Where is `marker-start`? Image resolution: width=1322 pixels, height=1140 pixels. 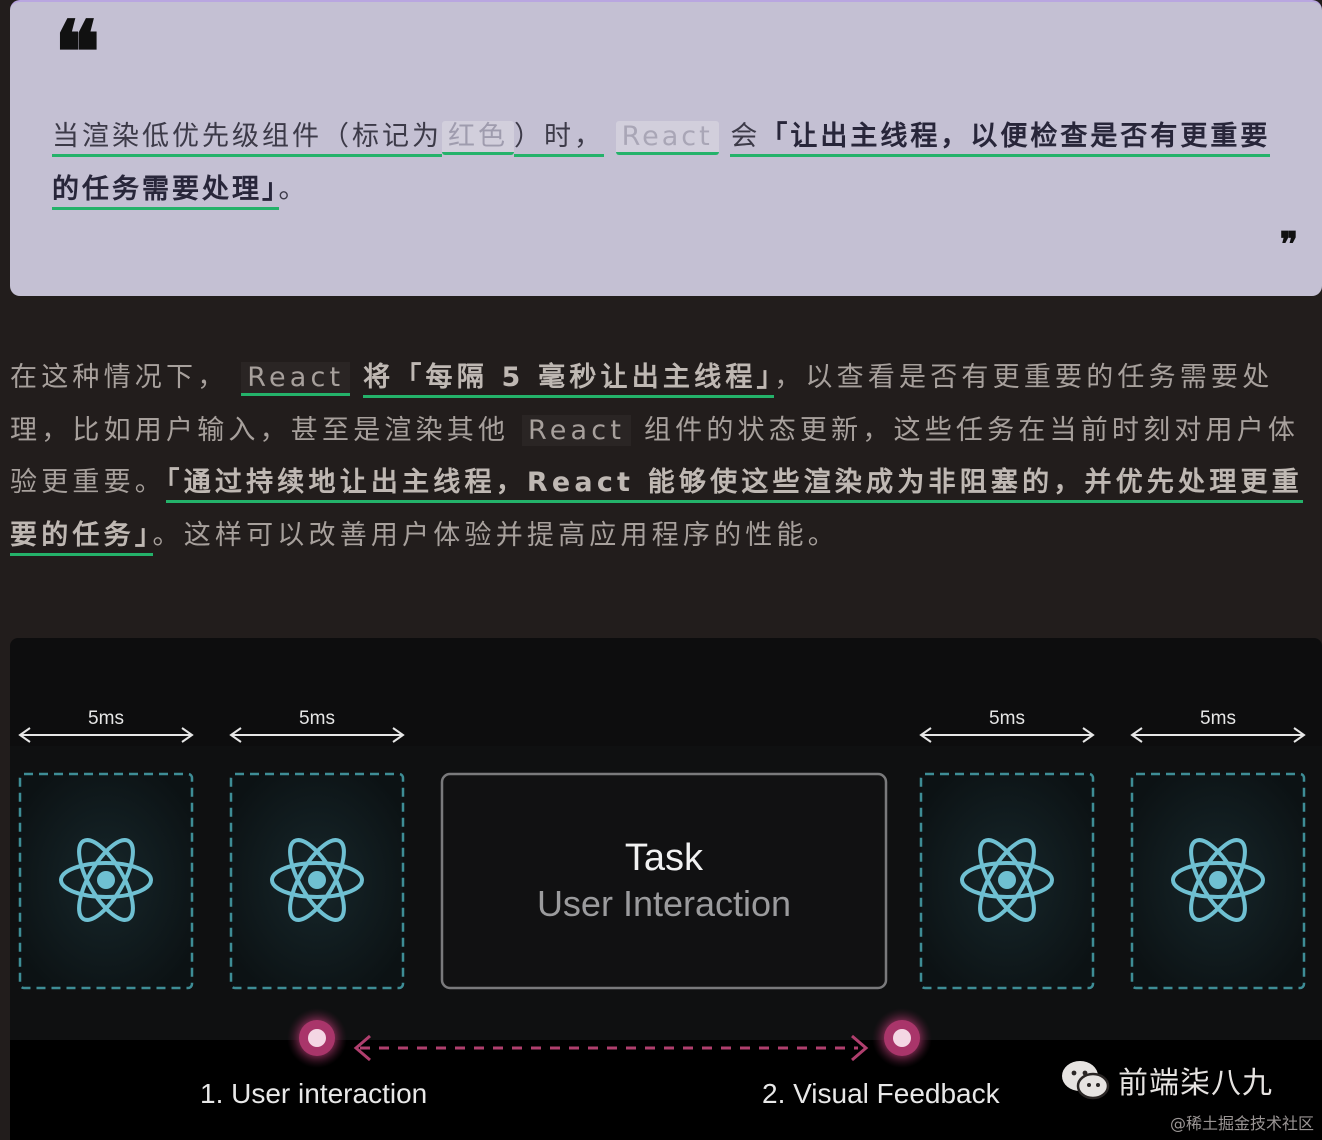
marker-start is located at coordinates (317, 1038).